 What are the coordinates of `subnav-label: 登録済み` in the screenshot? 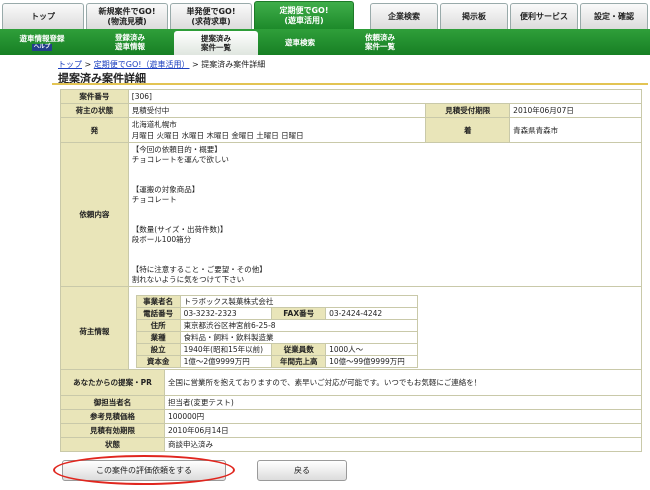 It's located at (130, 37).